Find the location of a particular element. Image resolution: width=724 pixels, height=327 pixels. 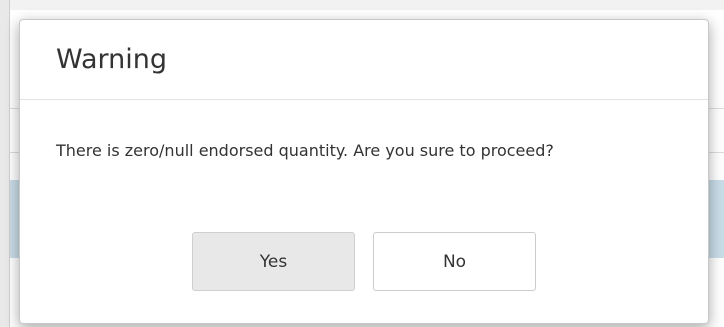

dialog-title: Warning is located at coordinates (112, 59).